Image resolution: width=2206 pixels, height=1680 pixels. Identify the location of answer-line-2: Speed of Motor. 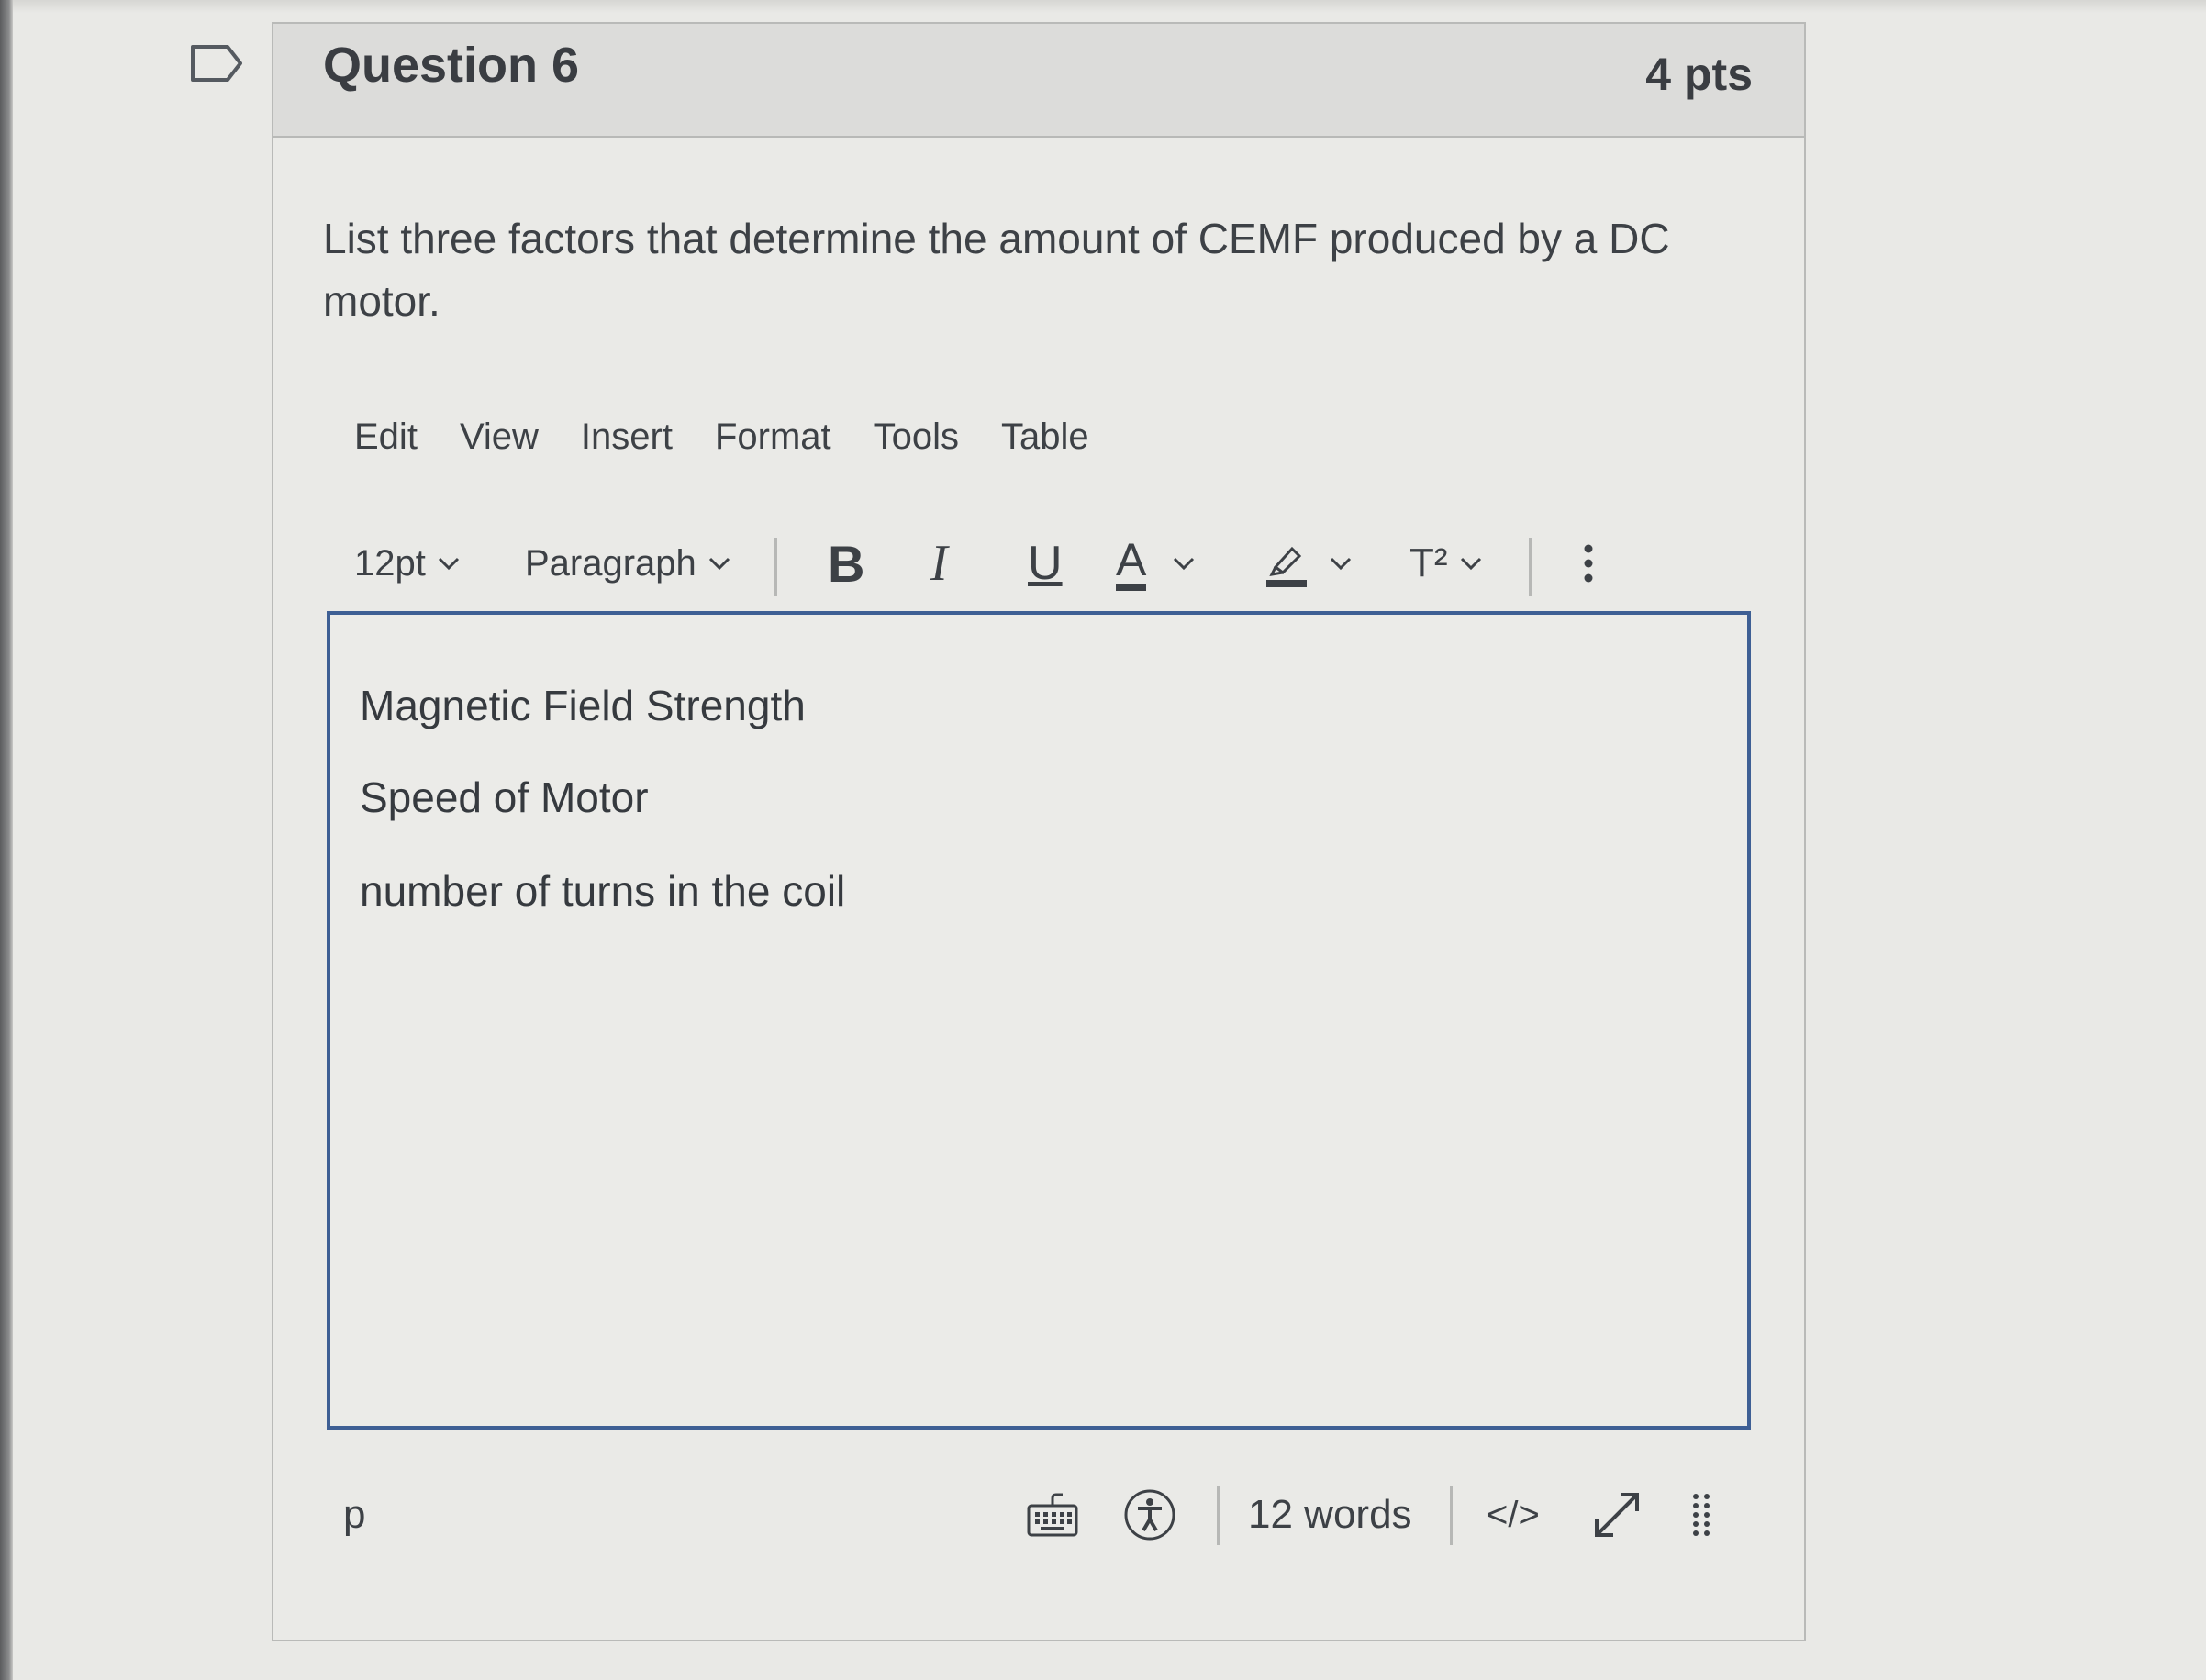
(504, 797).